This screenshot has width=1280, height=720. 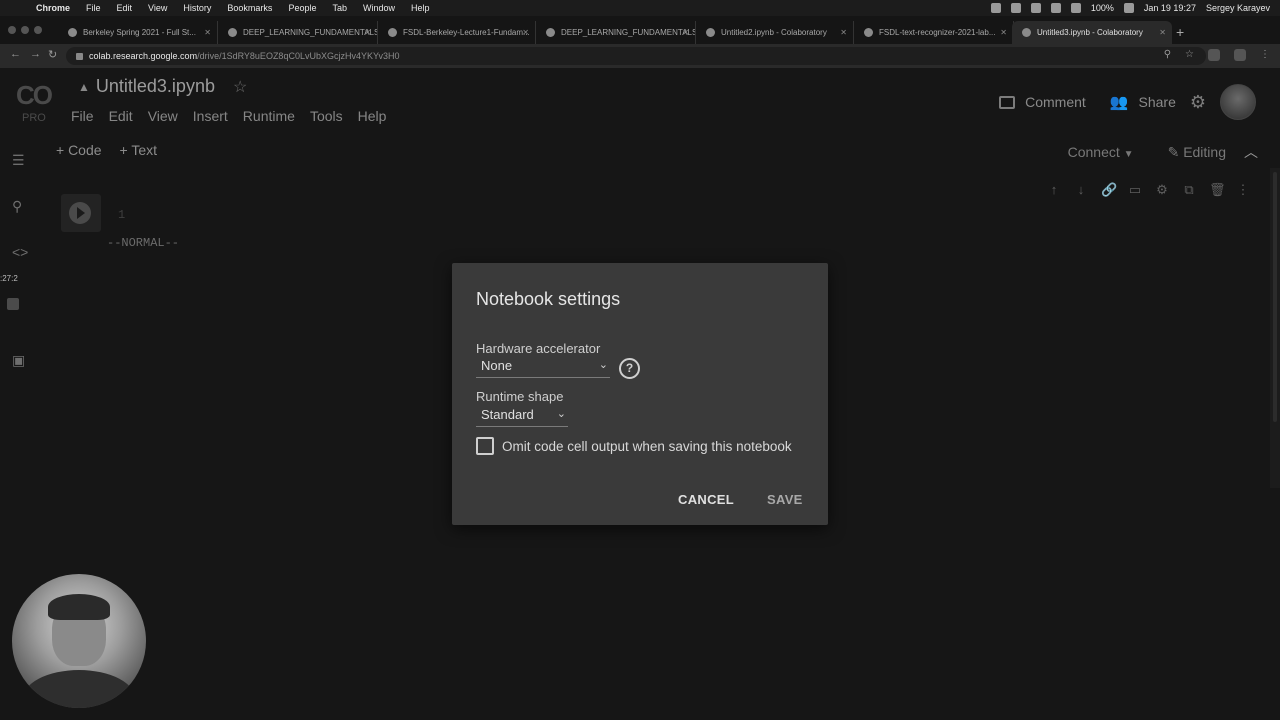 What do you see at coordinates (139, 150) in the screenshot?
I see `add-text-button: + Text` at bounding box center [139, 150].